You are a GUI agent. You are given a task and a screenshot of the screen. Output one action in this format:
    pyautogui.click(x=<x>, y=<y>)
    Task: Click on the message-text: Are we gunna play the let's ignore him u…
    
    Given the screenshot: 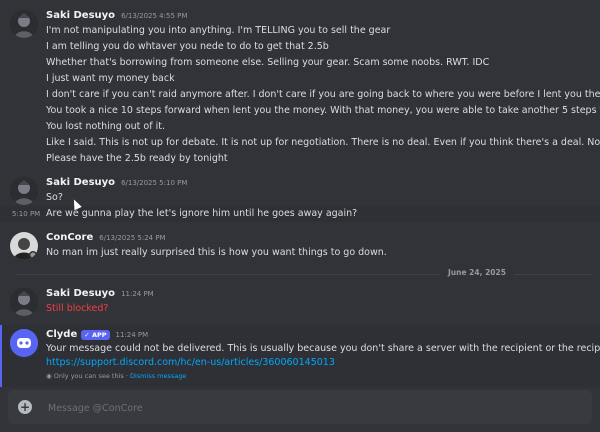 What is the action you would take?
    pyautogui.click(x=202, y=213)
    